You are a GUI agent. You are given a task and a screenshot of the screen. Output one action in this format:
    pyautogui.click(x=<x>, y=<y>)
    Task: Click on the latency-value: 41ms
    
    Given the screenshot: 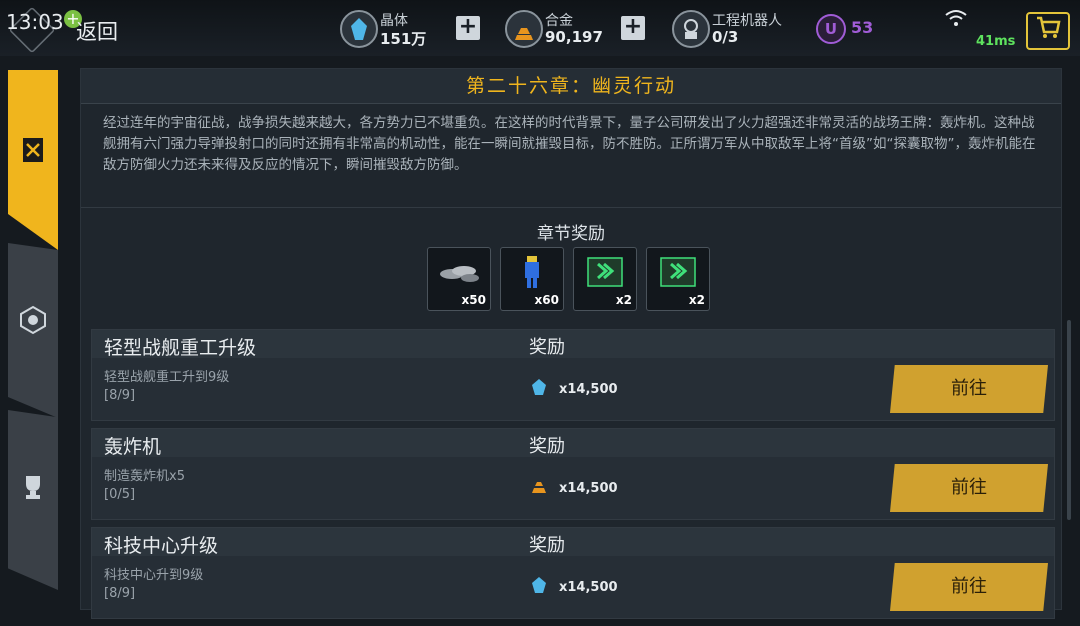 What is the action you would take?
    pyautogui.click(x=996, y=41)
    